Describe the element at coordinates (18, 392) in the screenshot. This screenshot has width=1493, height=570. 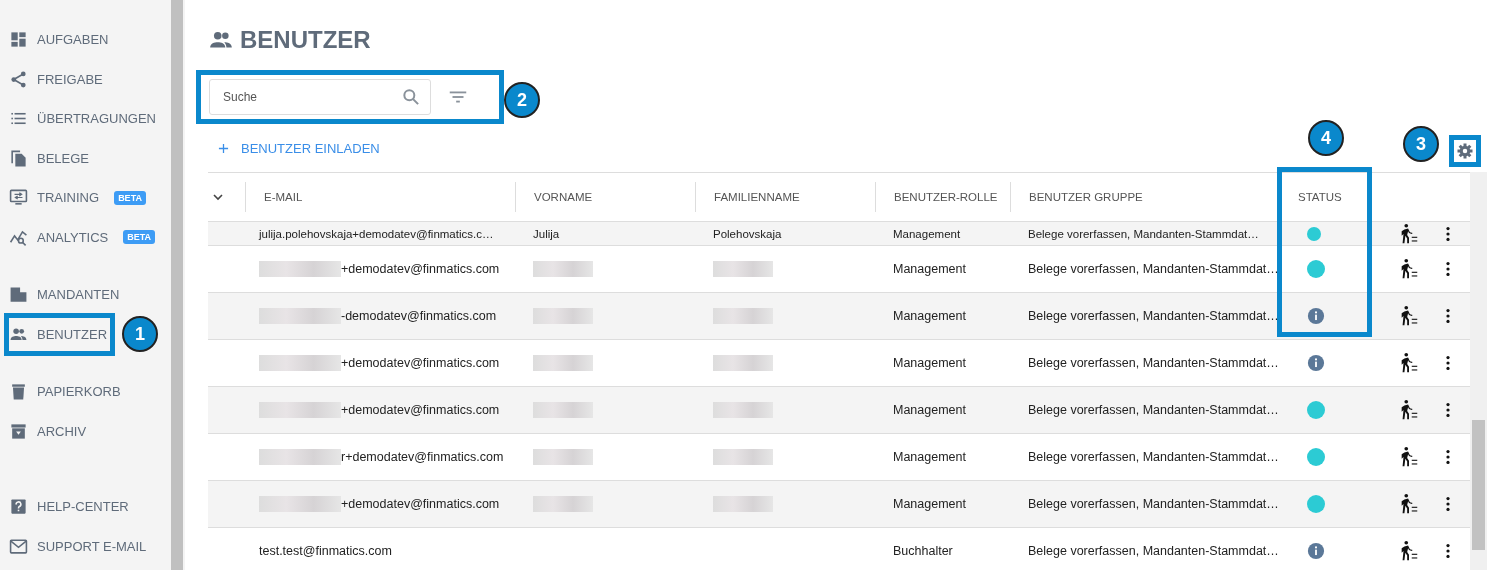
I see `trash-icon` at that location.